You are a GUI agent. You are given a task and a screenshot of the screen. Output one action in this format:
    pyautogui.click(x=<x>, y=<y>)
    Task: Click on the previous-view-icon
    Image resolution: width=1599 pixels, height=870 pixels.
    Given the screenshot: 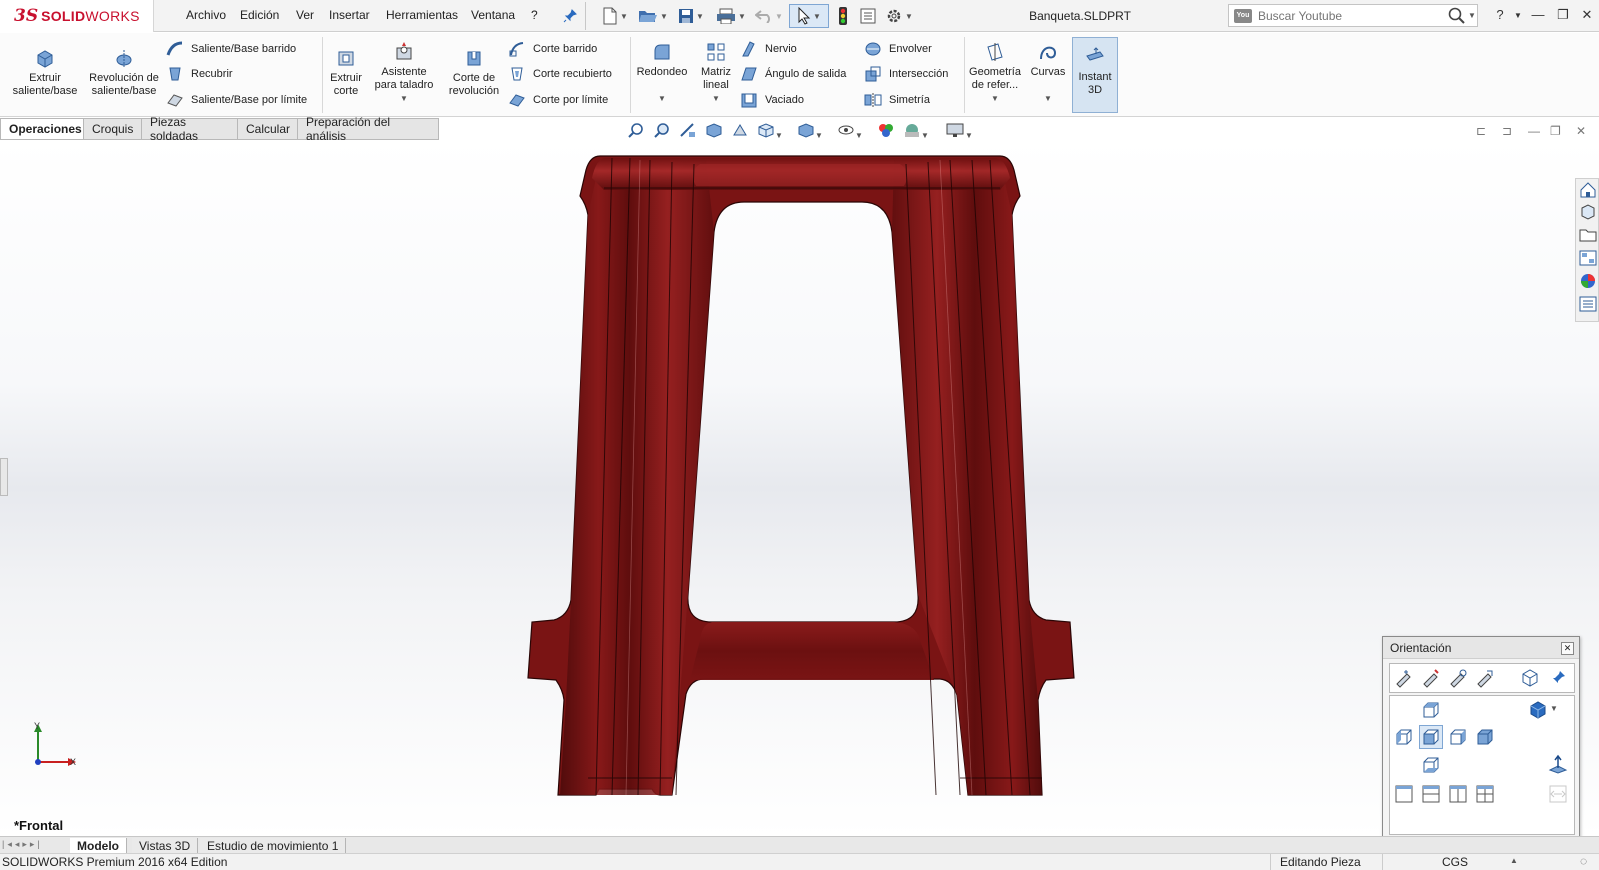 What is the action you would take?
    pyautogui.click(x=688, y=130)
    